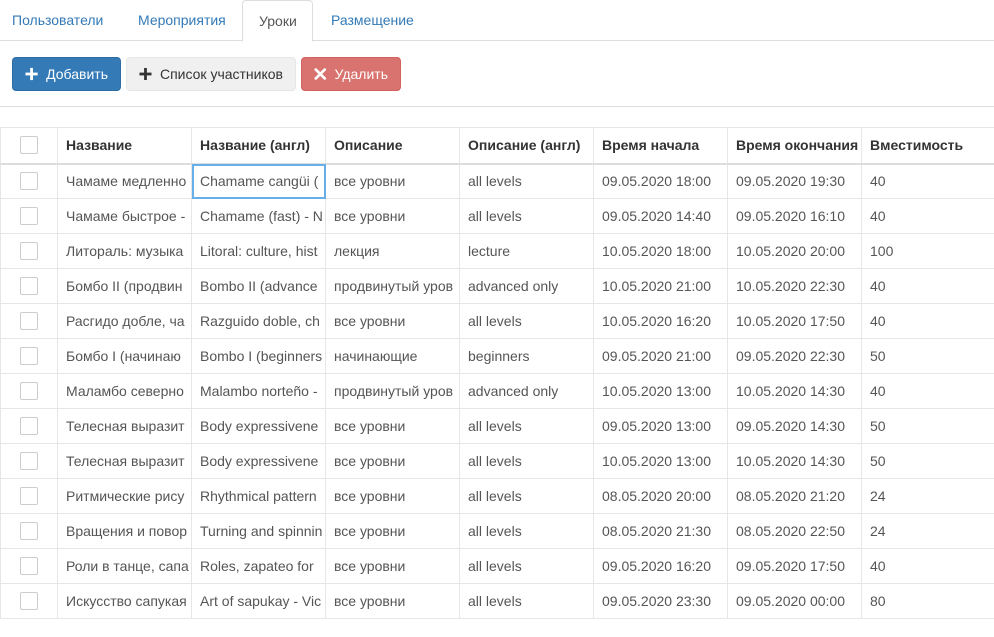  I want to click on description-en-cell: advanced only, so click(526, 286).